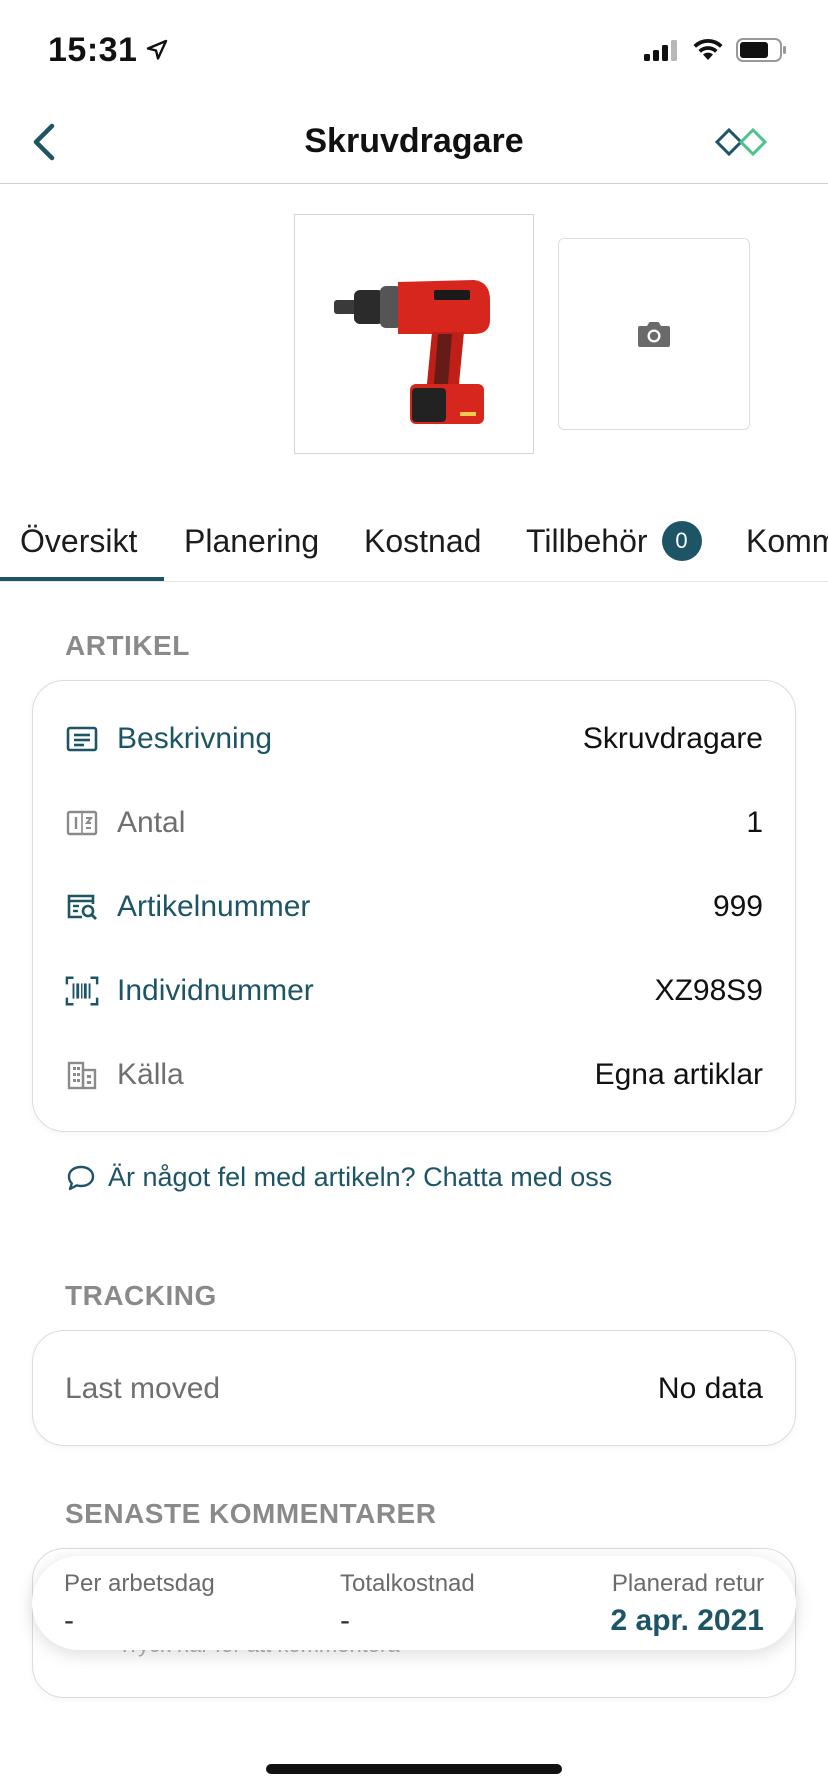 The height and width of the screenshot is (1792, 828). I want to click on row-label: Antal, so click(151, 822).